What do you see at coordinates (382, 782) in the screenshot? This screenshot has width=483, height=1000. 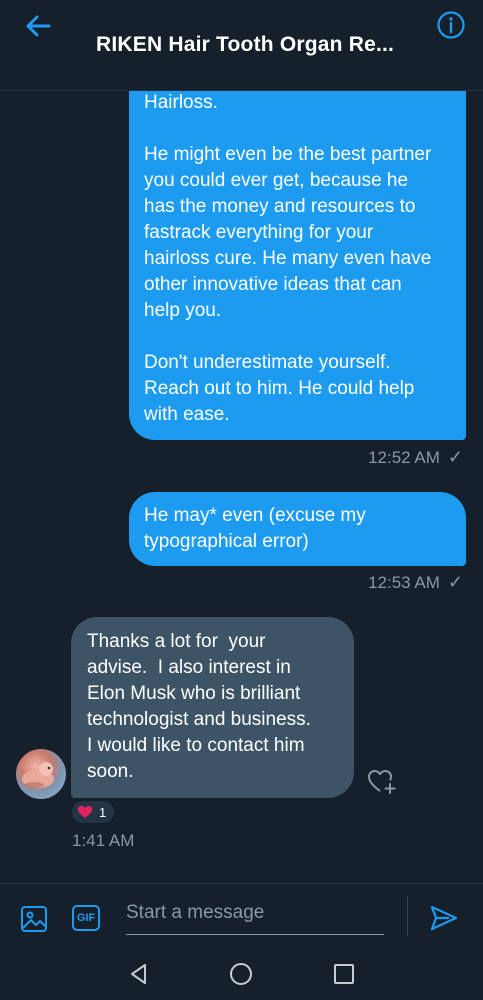 I see `add-reaction-icon` at bounding box center [382, 782].